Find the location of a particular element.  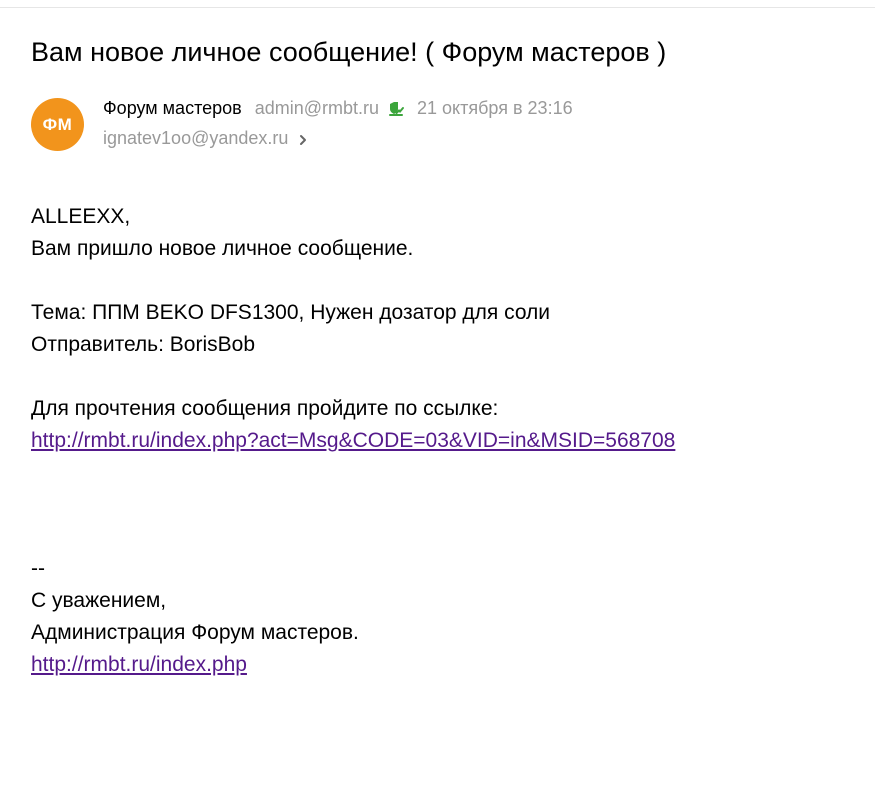

top-divider is located at coordinates (437, 7).